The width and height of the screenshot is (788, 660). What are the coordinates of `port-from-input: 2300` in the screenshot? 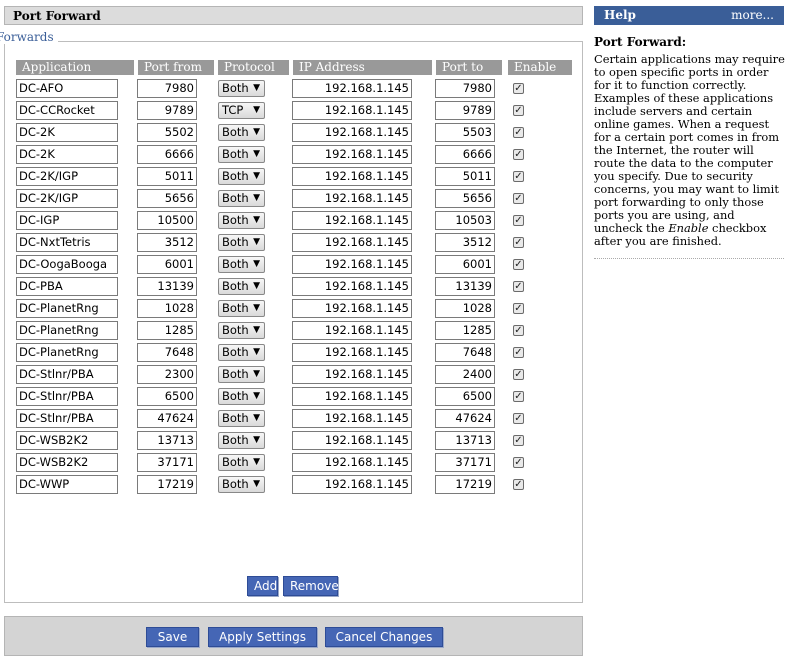 It's located at (167, 374).